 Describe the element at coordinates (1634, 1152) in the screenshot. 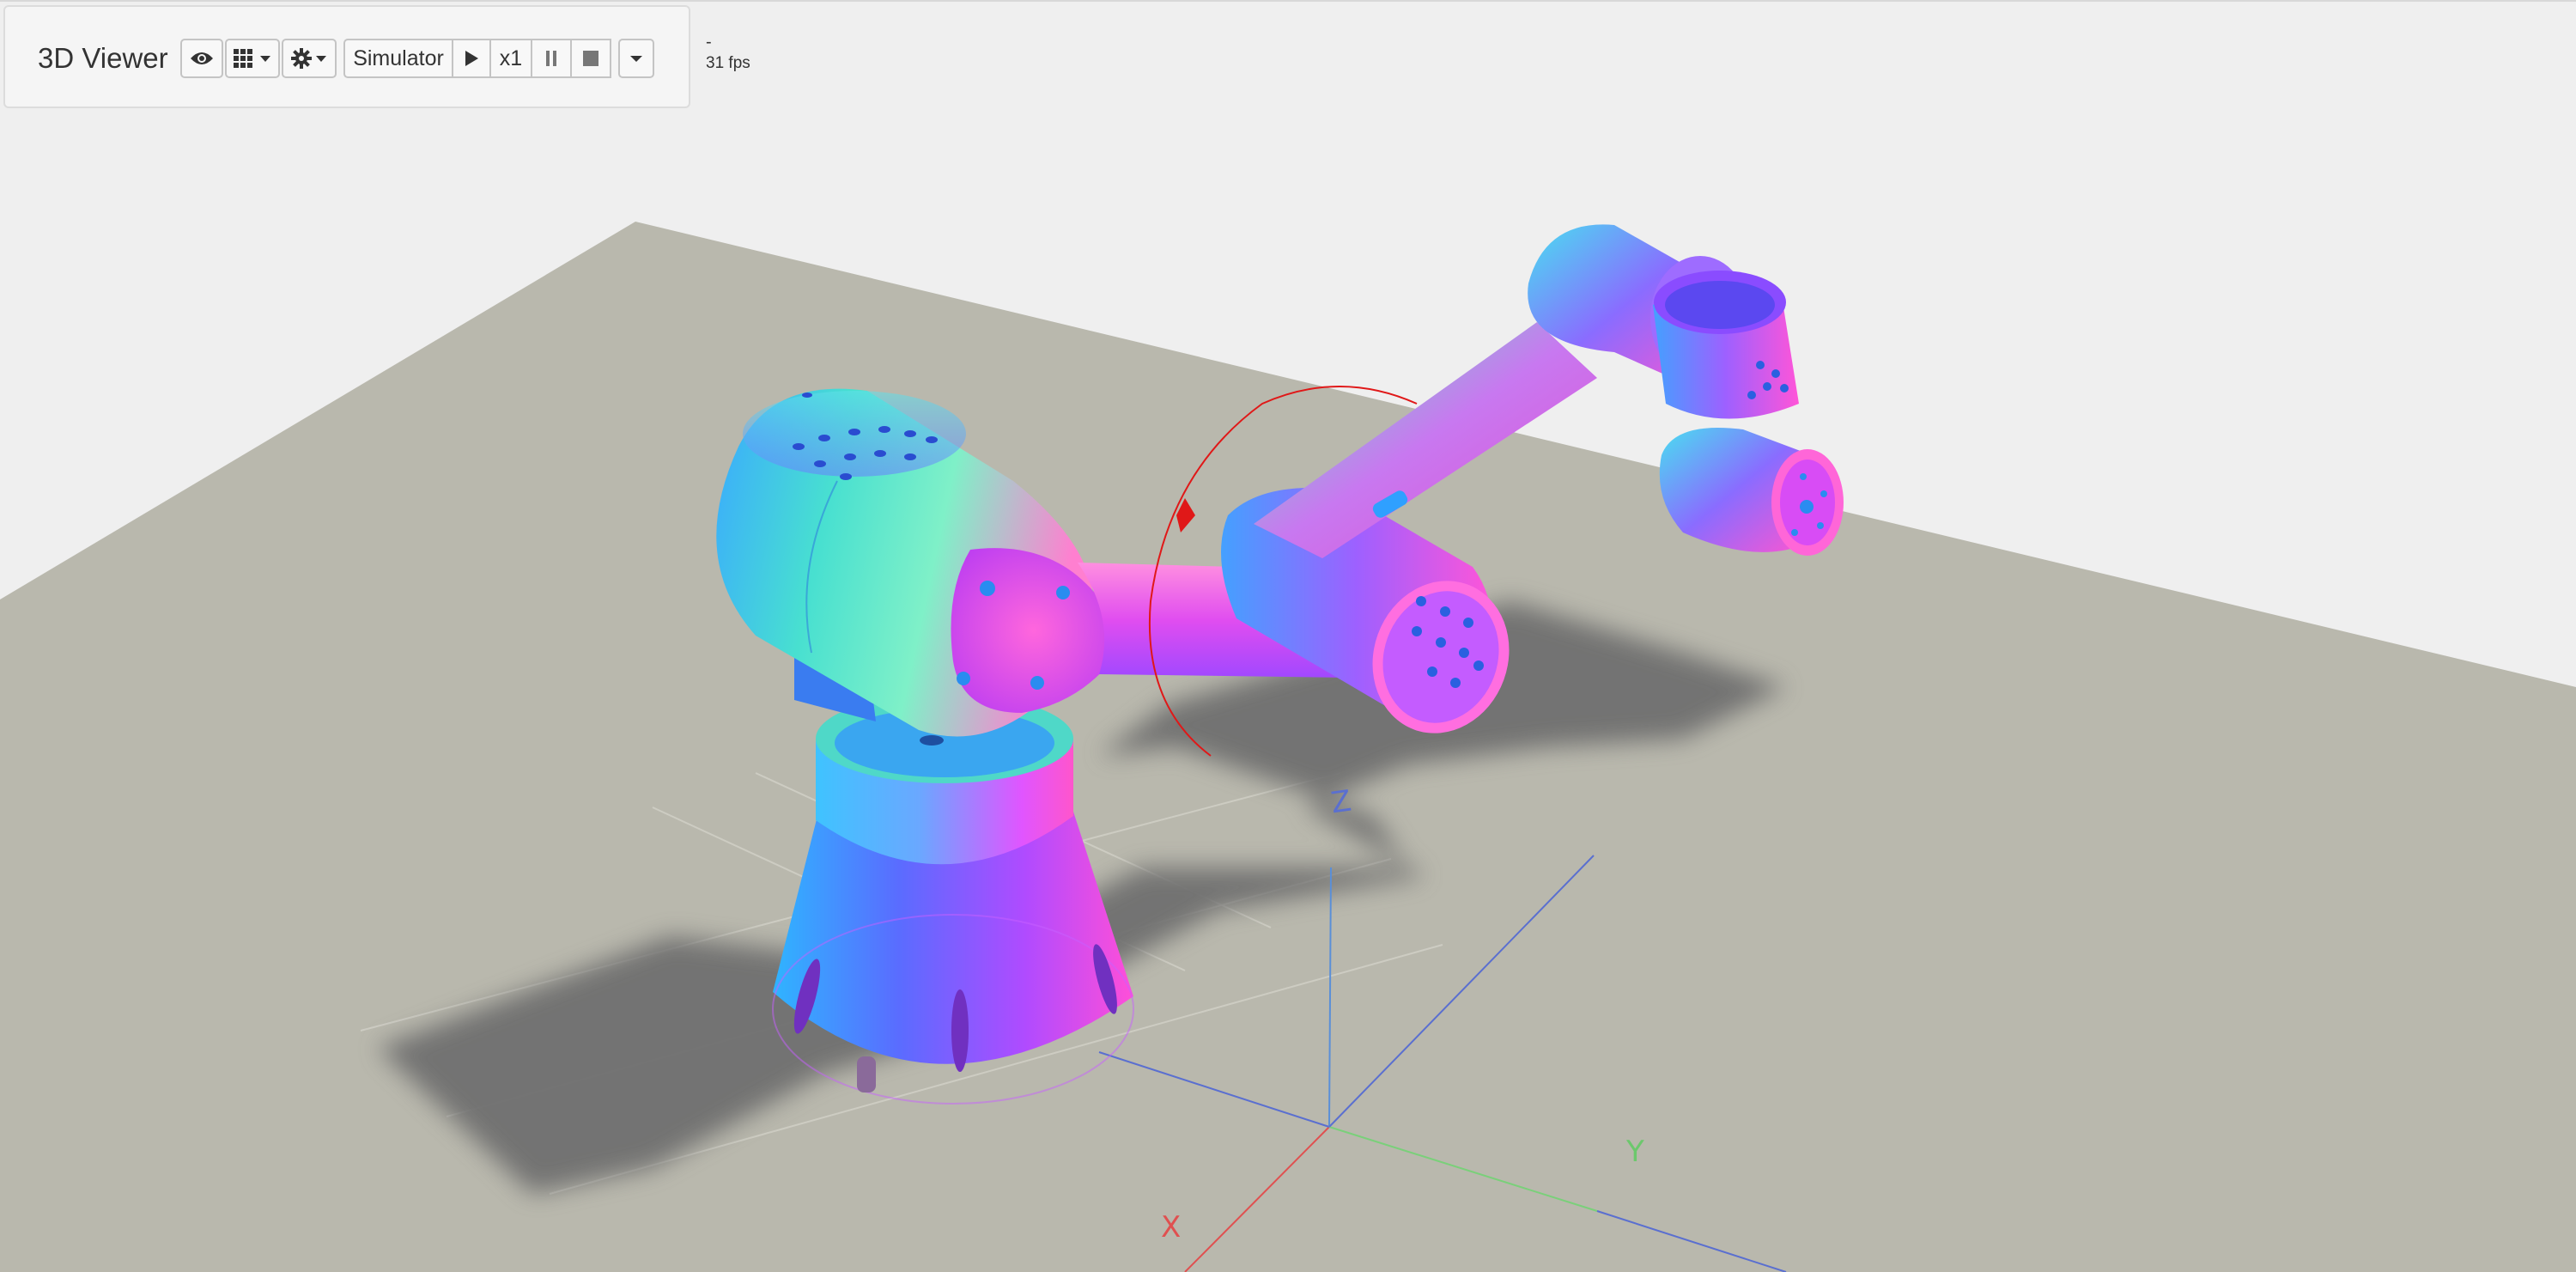

I see `axis-label-y: Y` at that location.